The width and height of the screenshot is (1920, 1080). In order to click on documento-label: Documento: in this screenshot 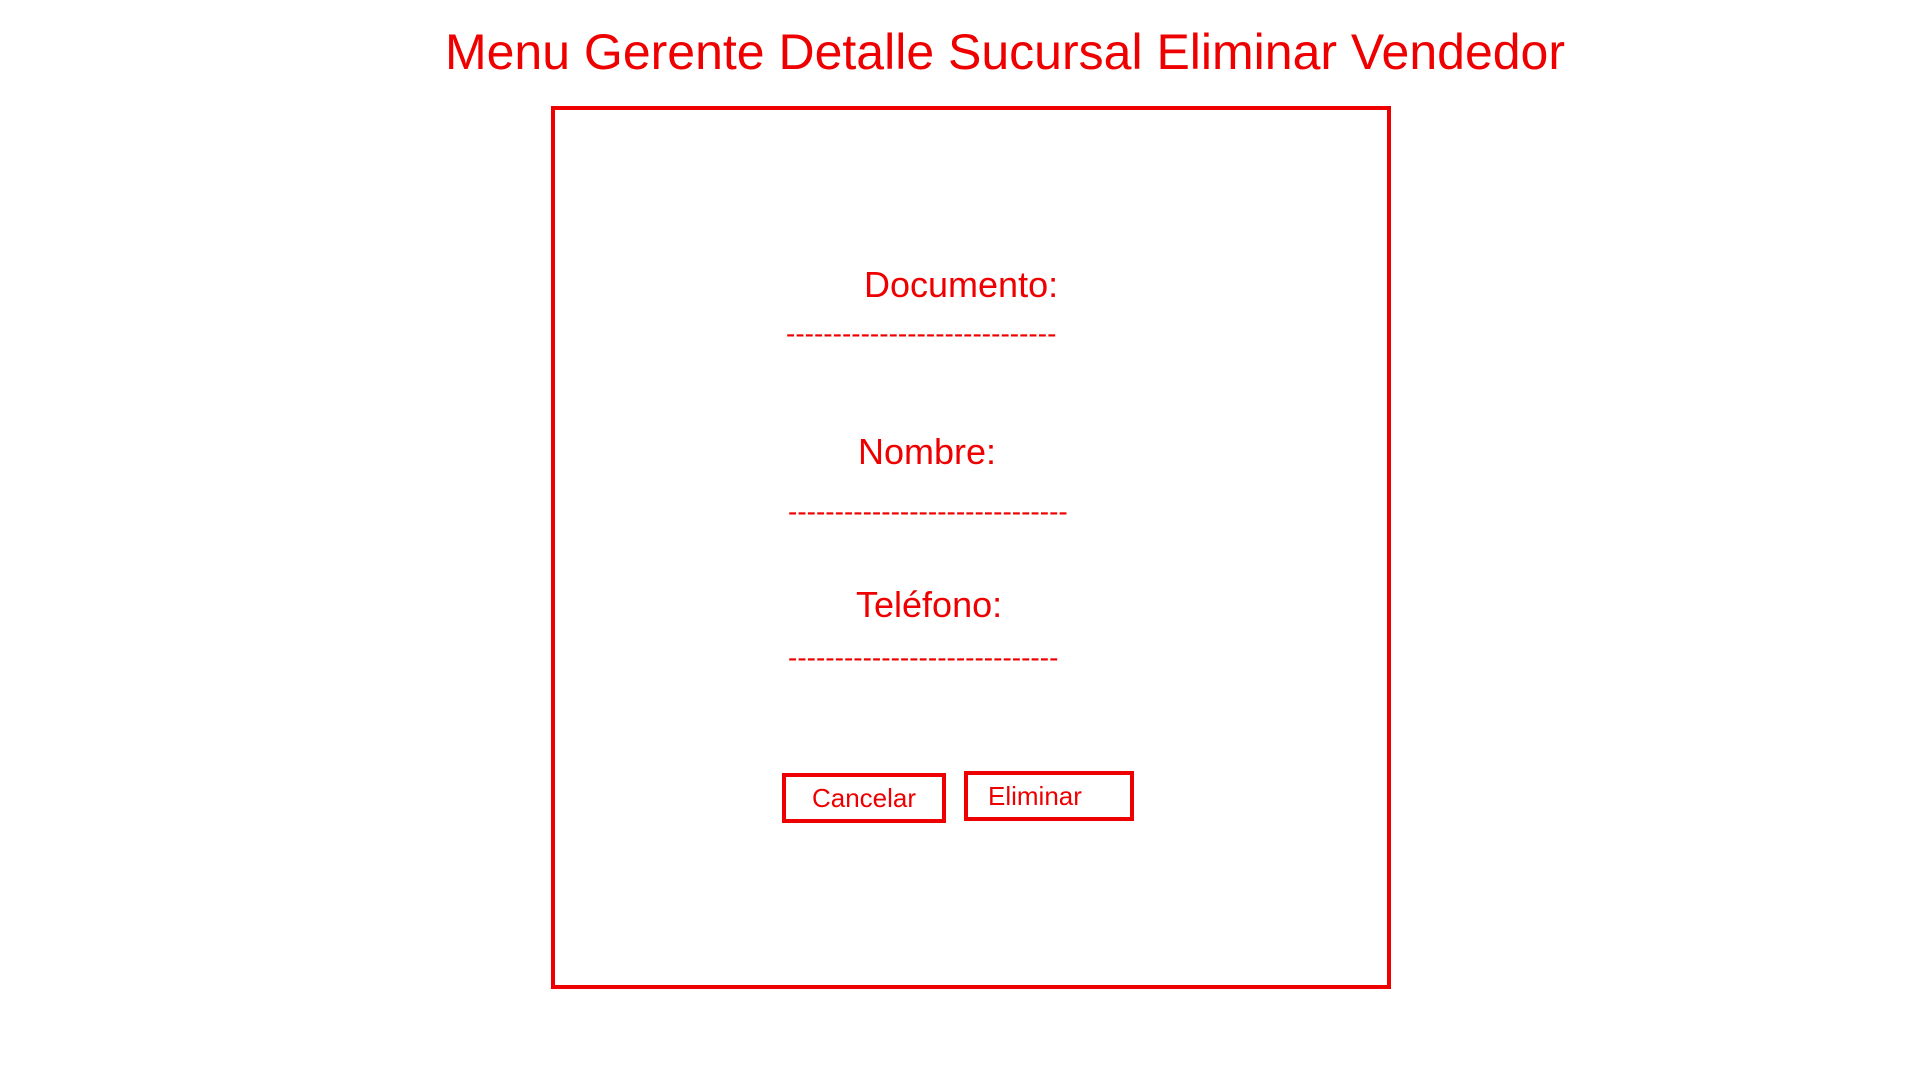, I will do `click(961, 284)`.